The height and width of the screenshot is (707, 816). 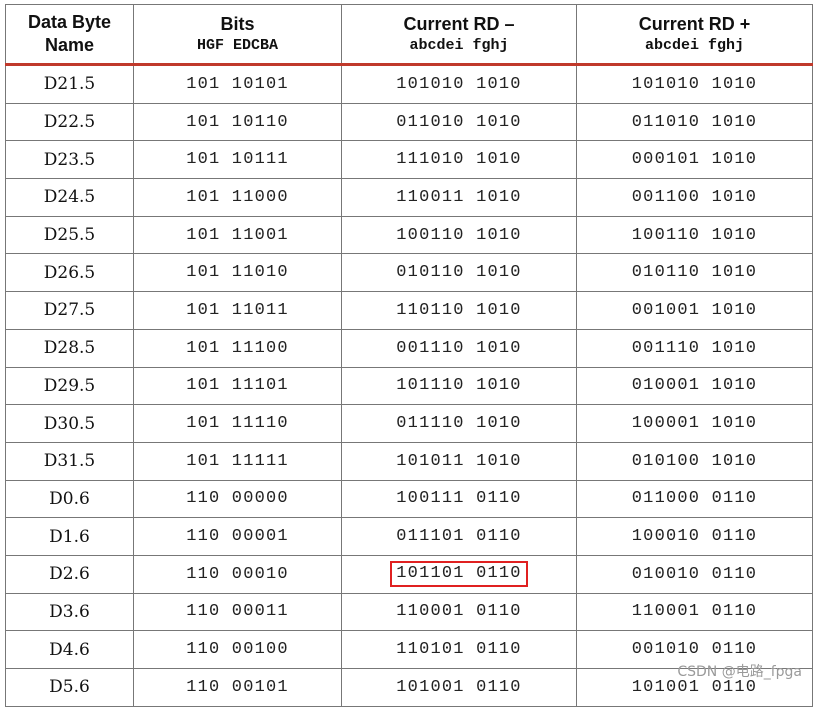 I want to click on cell-bits: 110 00011, so click(x=237, y=612).